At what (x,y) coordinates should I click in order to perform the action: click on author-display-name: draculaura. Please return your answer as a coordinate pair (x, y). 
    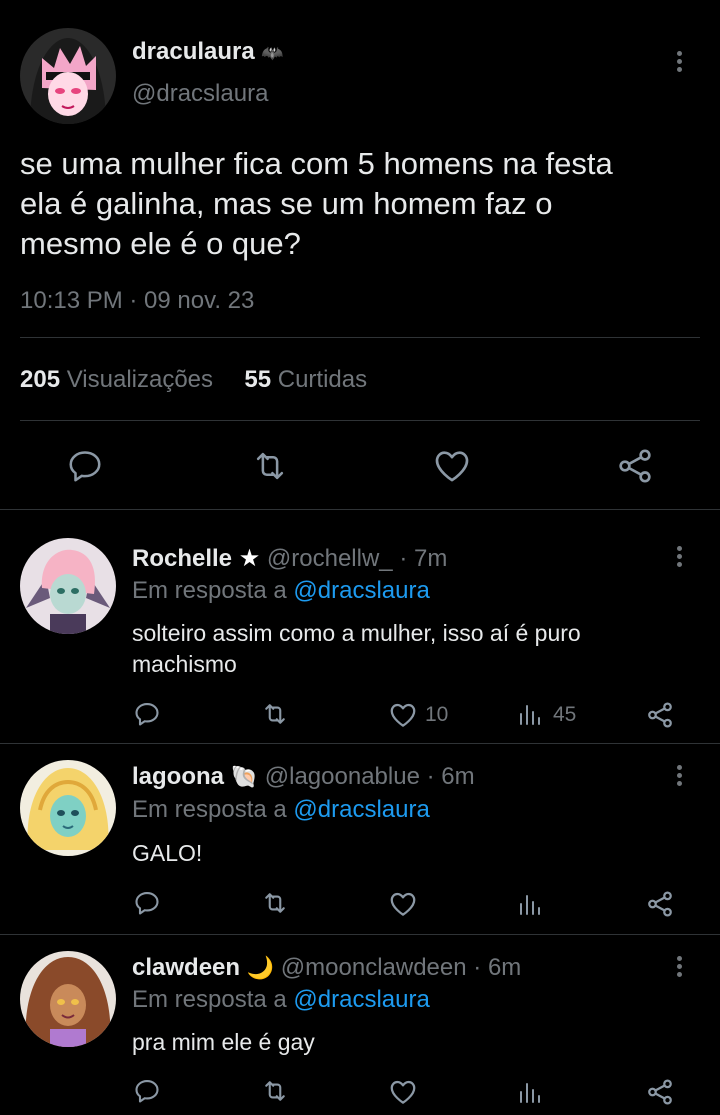
    Looking at the image, I should click on (193, 51).